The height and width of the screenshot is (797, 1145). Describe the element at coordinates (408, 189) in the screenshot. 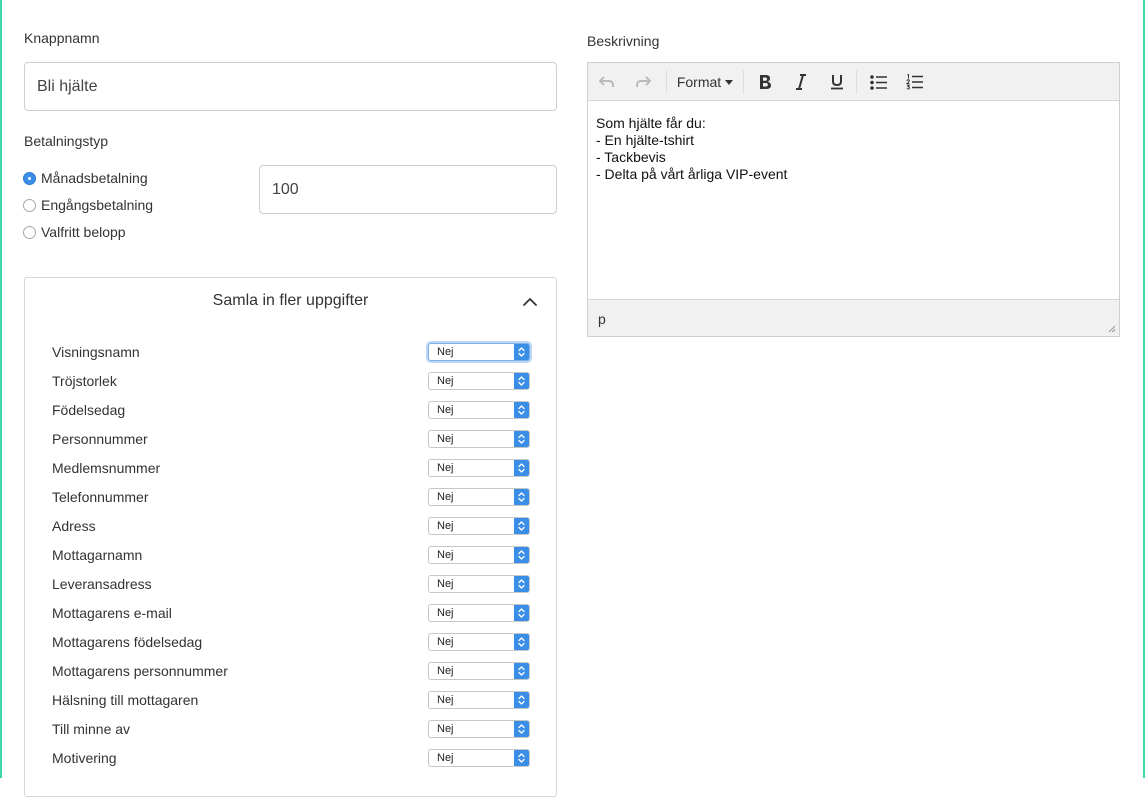

I see `amount-input` at that location.